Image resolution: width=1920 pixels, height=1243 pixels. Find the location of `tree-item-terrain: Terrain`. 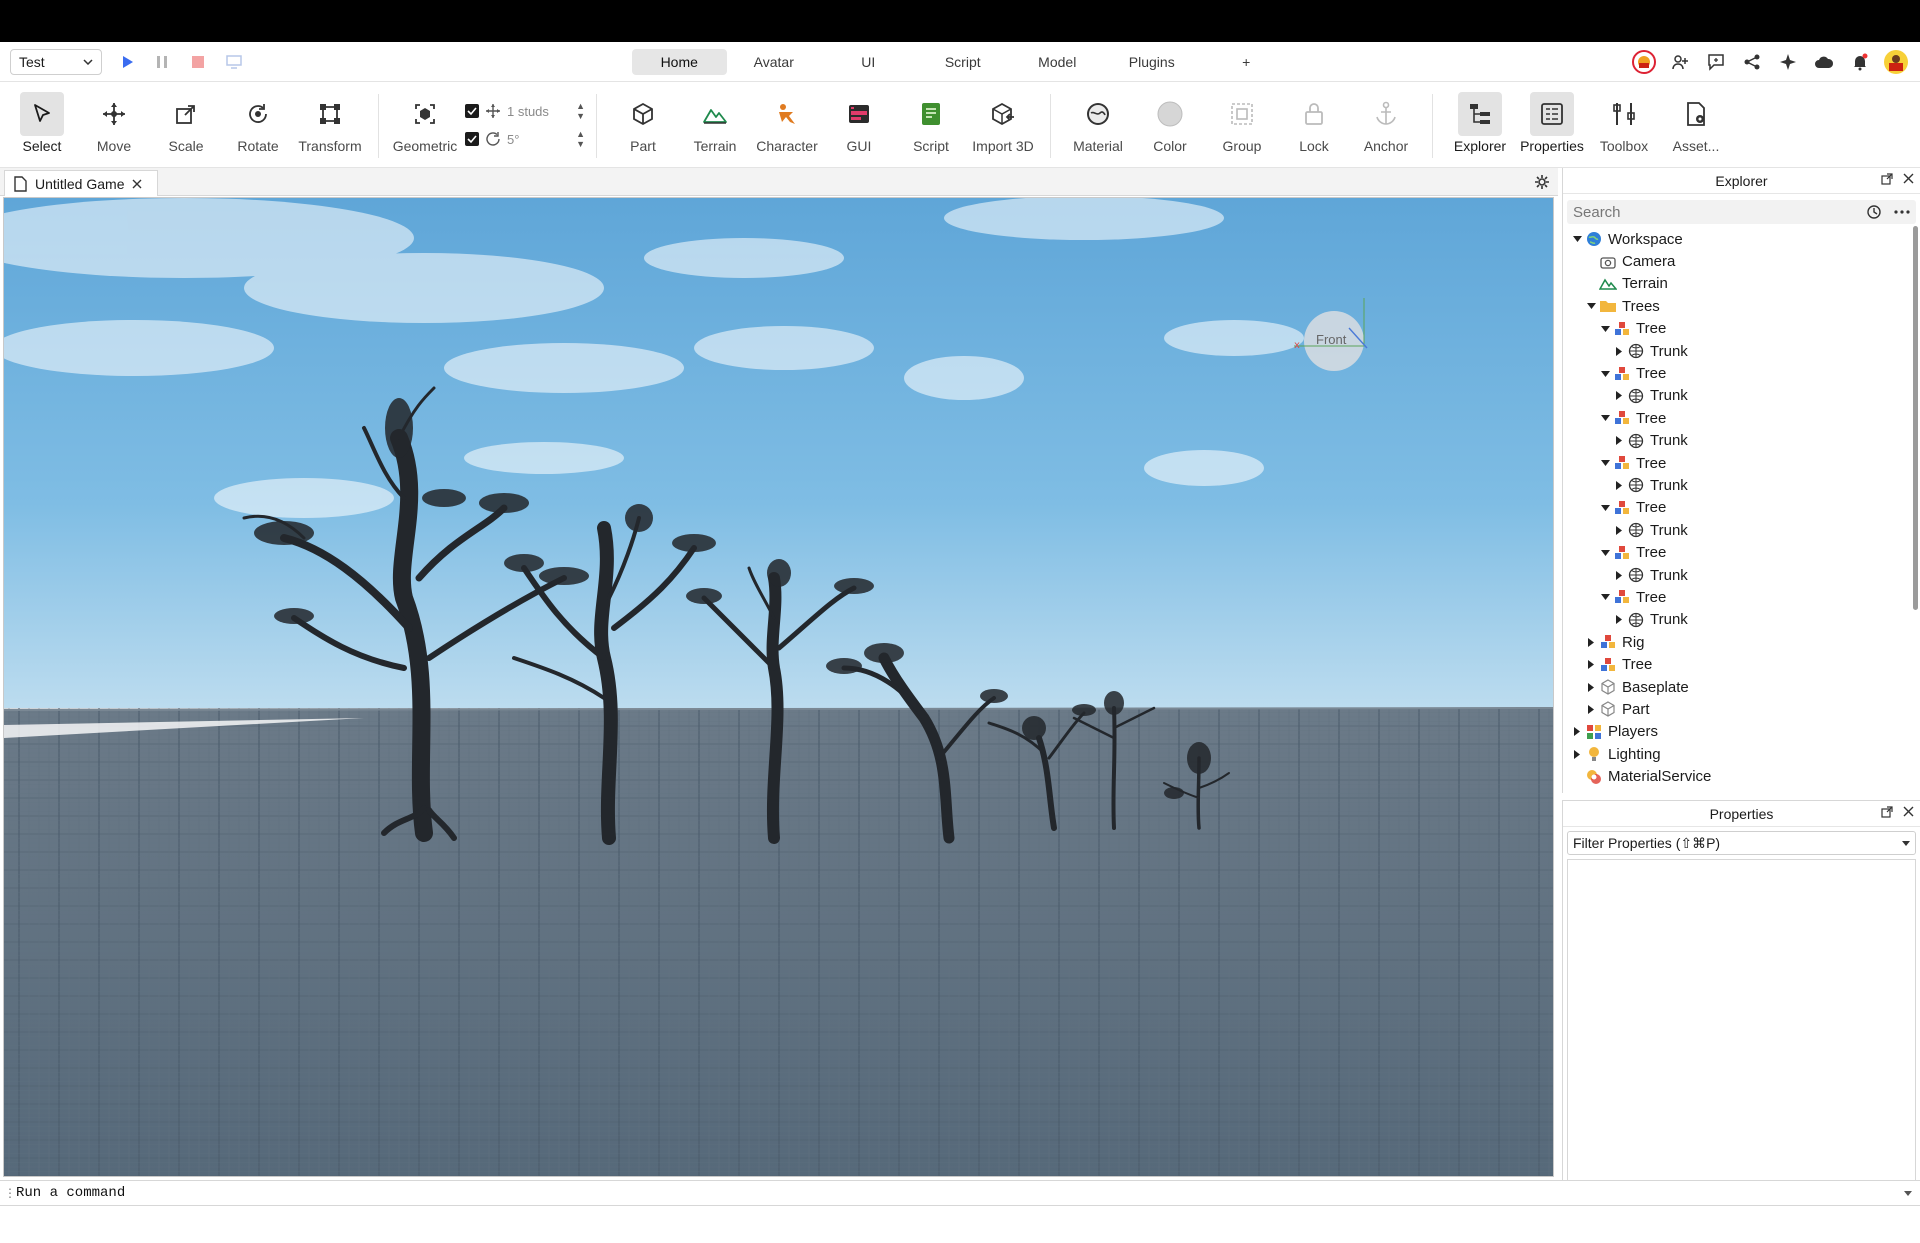

tree-item-terrain: Terrain is located at coordinates (1741, 284).